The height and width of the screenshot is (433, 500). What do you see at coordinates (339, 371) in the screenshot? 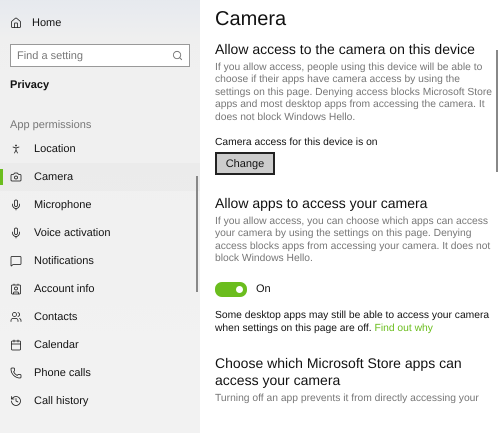
I see `section-heading: Choose which Microsoft Store apps can access your camera` at bounding box center [339, 371].